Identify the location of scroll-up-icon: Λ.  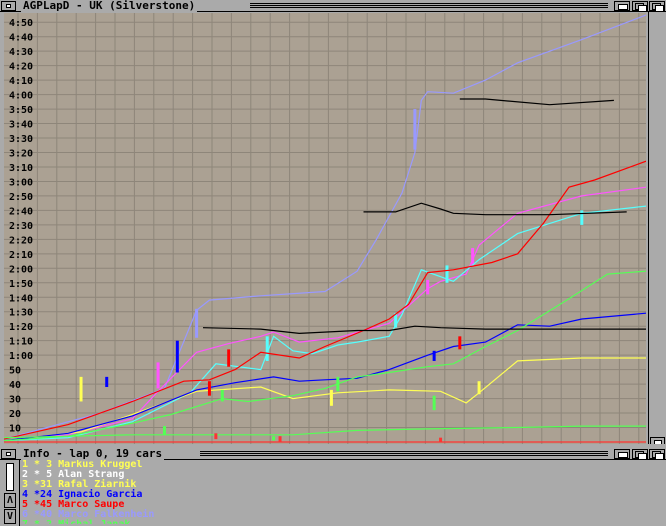
(10, 500).